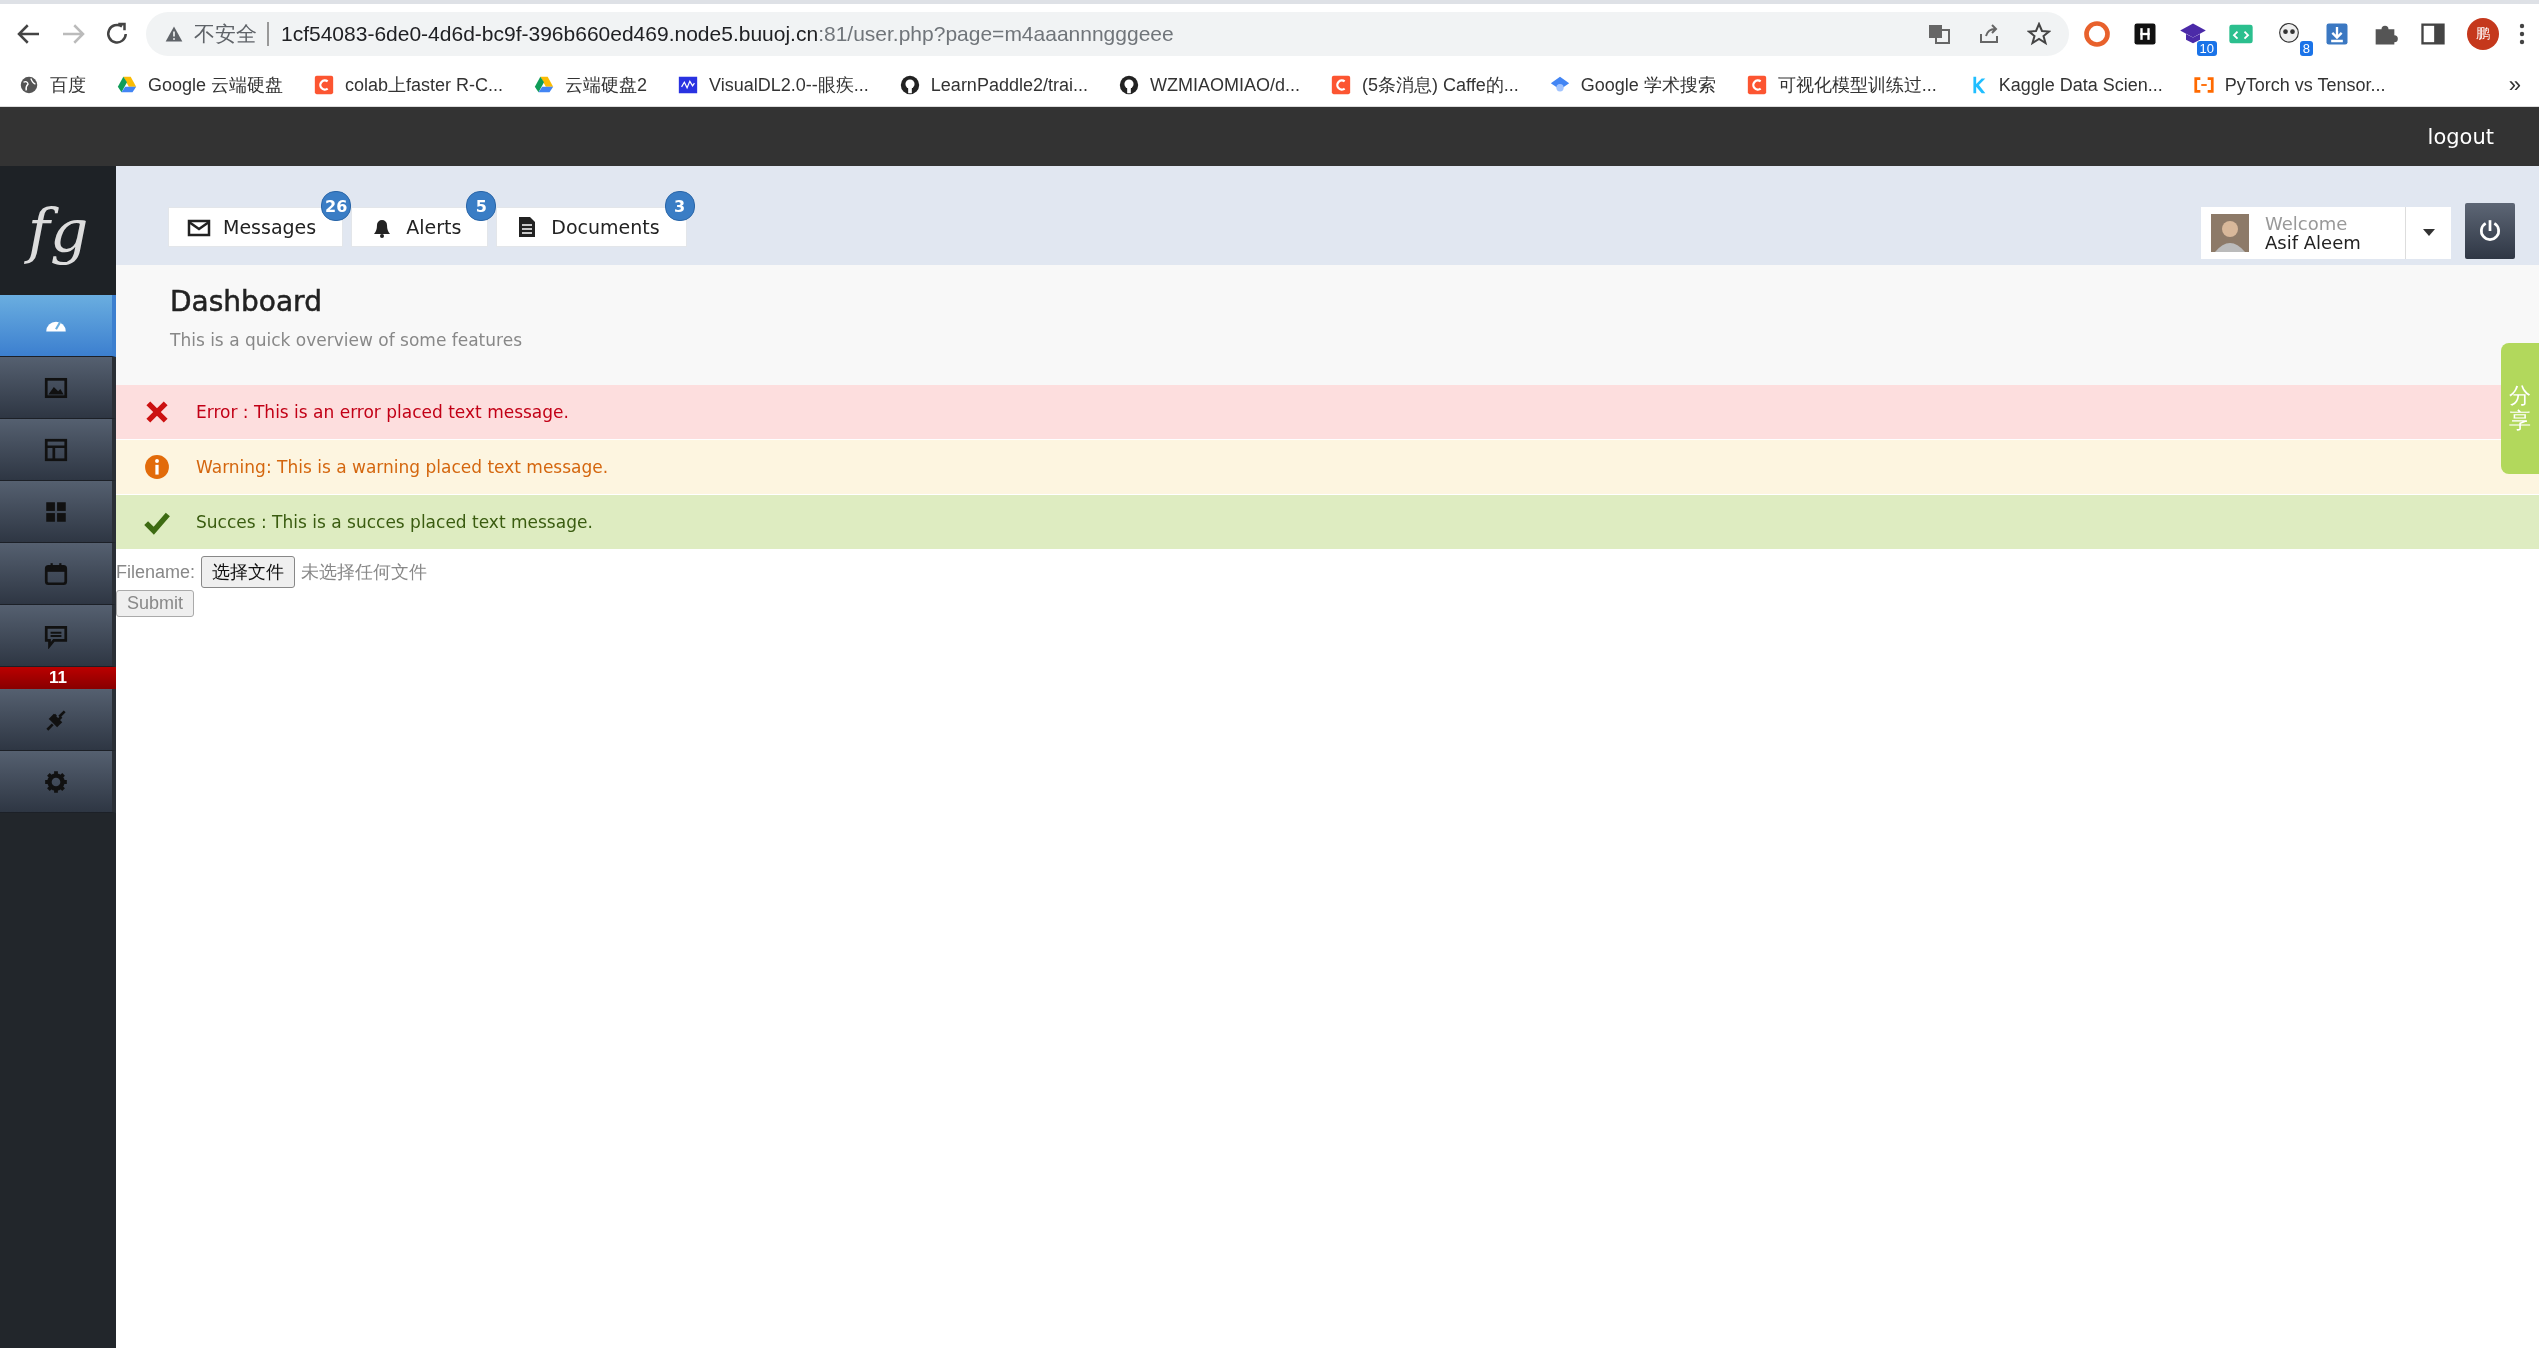  What do you see at coordinates (679, 206) in the screenshot?
I see `count-badge: 3` at bounding box center [679, 206].